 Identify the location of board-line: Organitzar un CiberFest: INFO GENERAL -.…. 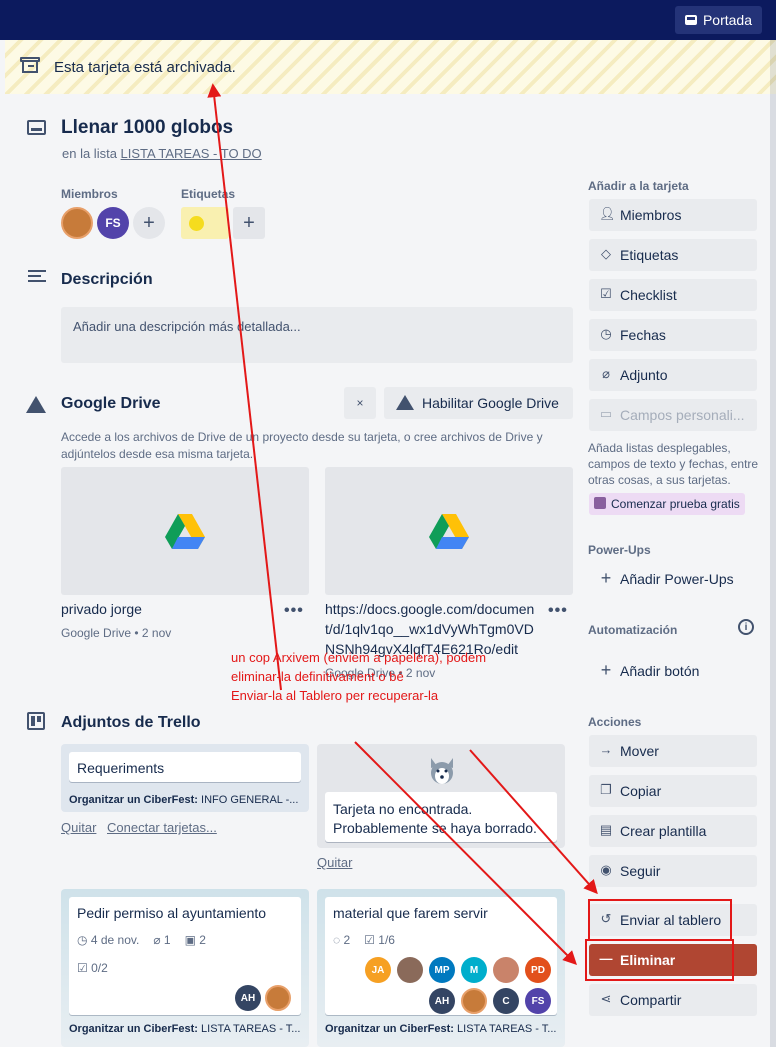
(184, 800).